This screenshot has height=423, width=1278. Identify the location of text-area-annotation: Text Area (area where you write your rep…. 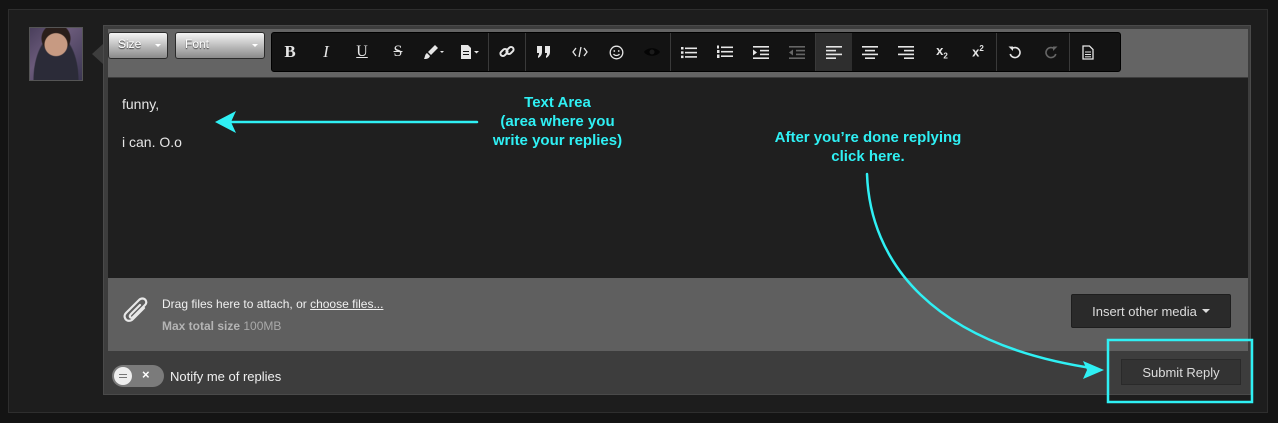
(557, 121).